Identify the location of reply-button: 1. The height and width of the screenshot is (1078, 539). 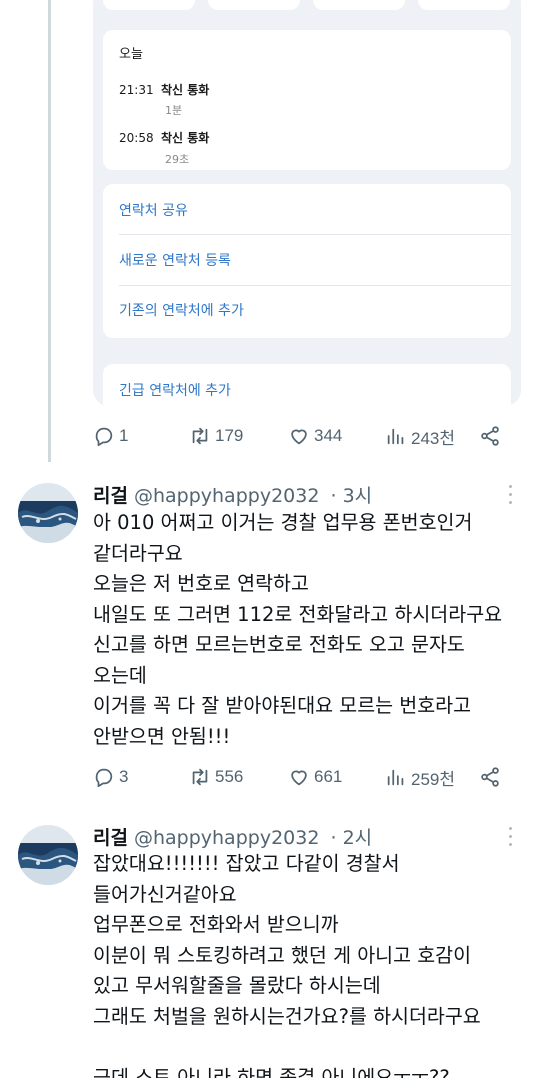
(110, 436).